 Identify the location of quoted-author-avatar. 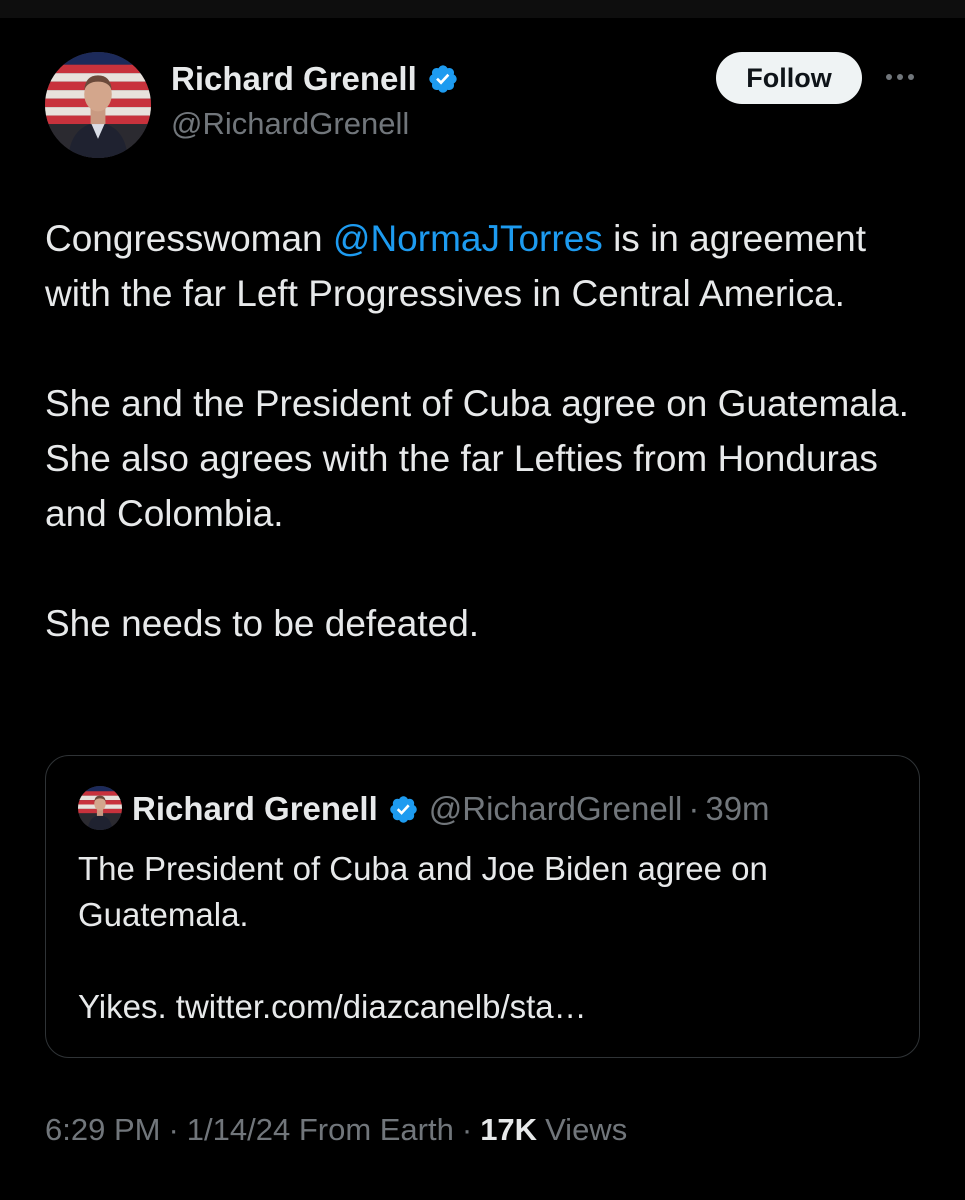
(100, 808).